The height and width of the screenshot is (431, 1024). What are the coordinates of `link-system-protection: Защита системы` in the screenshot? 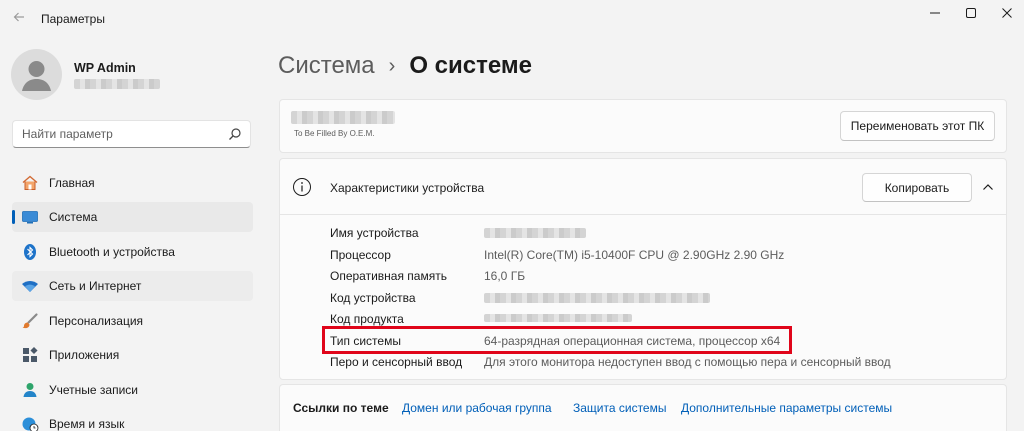 It's located at (619, 408).